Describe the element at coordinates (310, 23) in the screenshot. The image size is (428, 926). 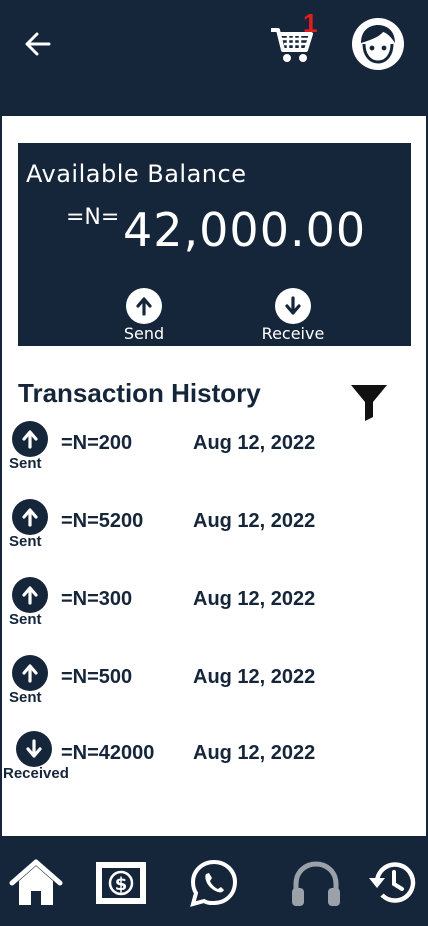
I see `cart-count-badge: 1` at that location.